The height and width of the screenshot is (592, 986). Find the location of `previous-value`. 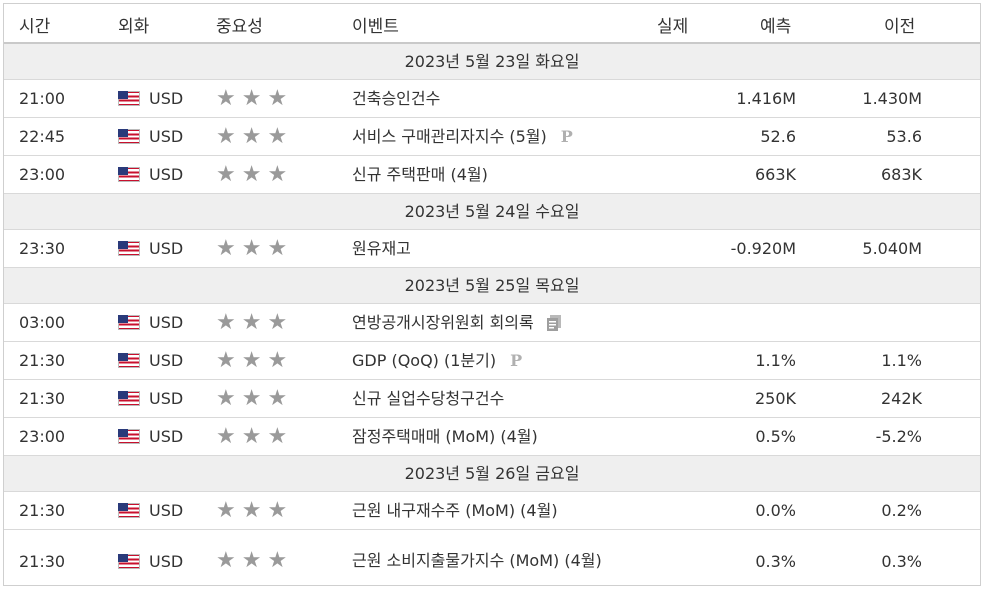

previous-value is located at coordinates (876, 322).